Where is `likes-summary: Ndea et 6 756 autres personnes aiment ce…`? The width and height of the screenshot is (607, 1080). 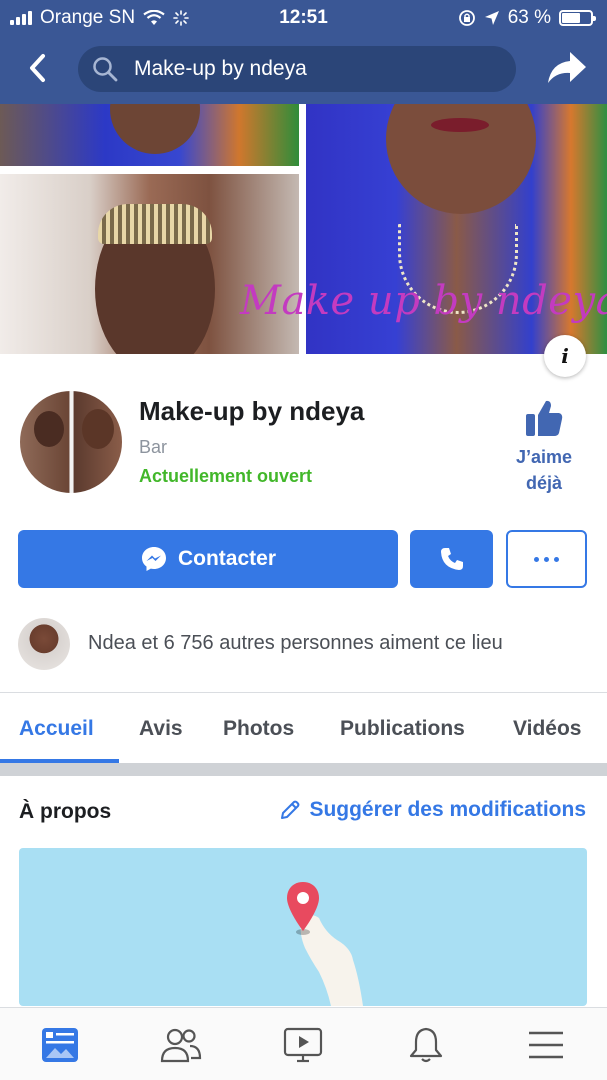
likes-summary: Ndea et 6 756 autres personnes aiment ce… is located at coordinates (295, 643).